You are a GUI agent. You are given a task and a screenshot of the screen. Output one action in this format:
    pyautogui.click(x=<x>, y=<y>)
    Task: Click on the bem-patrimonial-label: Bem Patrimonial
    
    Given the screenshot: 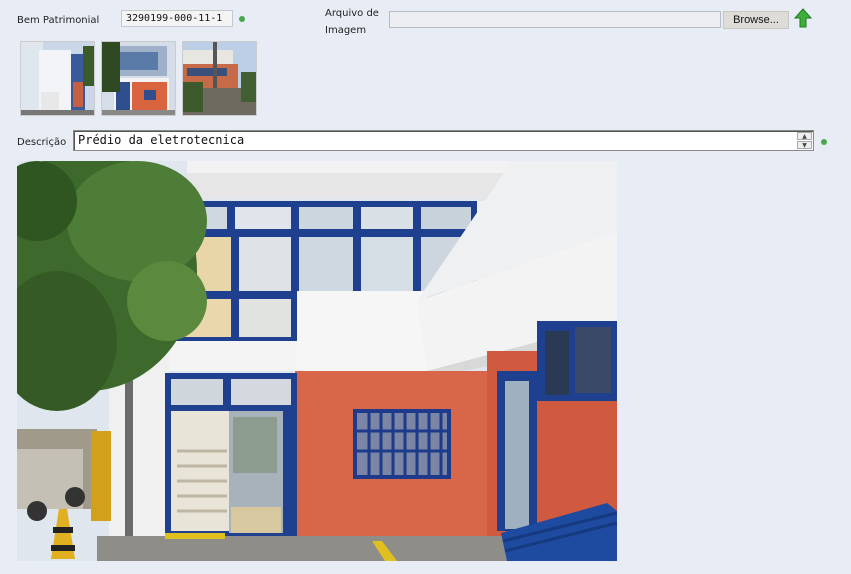 What is the action you would take?
    pyautogui.click(x=58, y=20)
    